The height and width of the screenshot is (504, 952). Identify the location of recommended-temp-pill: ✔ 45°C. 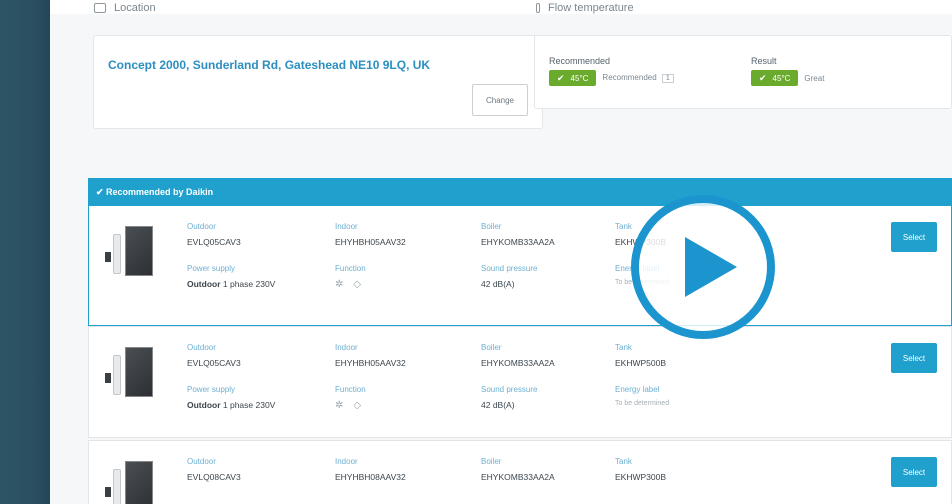
(573, 78).